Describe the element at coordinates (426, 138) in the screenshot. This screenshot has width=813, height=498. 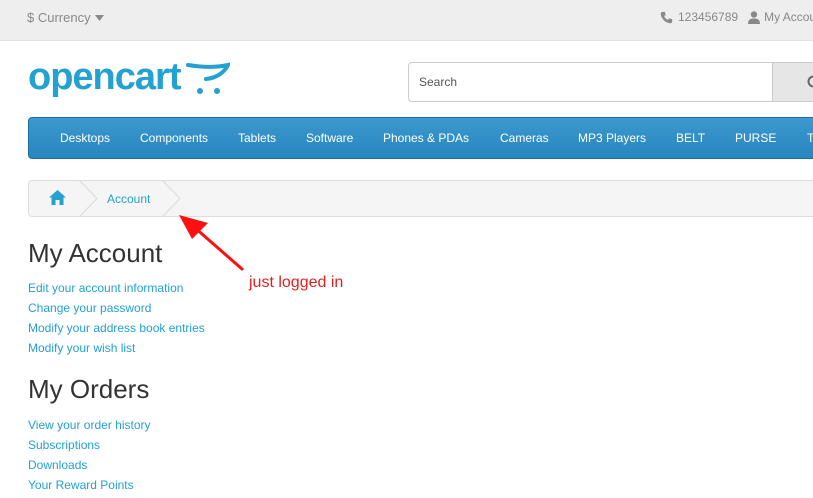
I see `menu-item-phones-pdas: Phones & PDAs` at that location.